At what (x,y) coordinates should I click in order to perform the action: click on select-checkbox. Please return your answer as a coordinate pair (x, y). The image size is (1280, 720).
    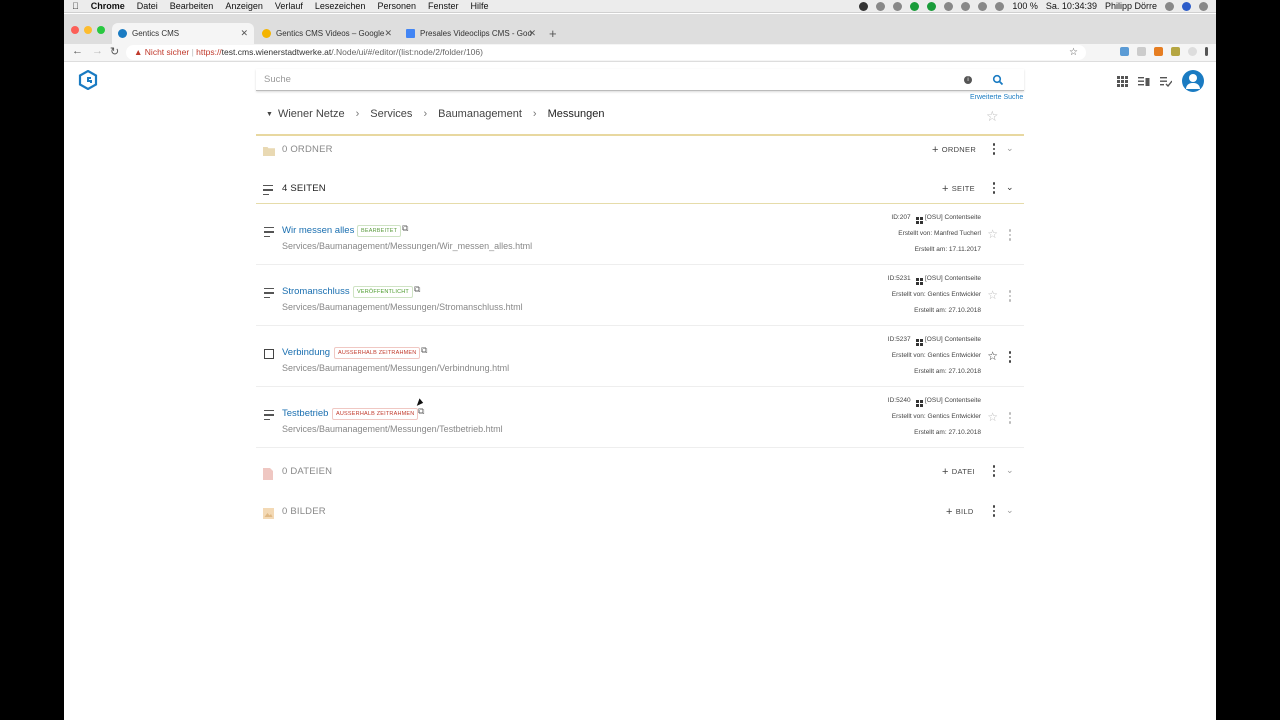
    Looking at the image, I should click on (269, 354).